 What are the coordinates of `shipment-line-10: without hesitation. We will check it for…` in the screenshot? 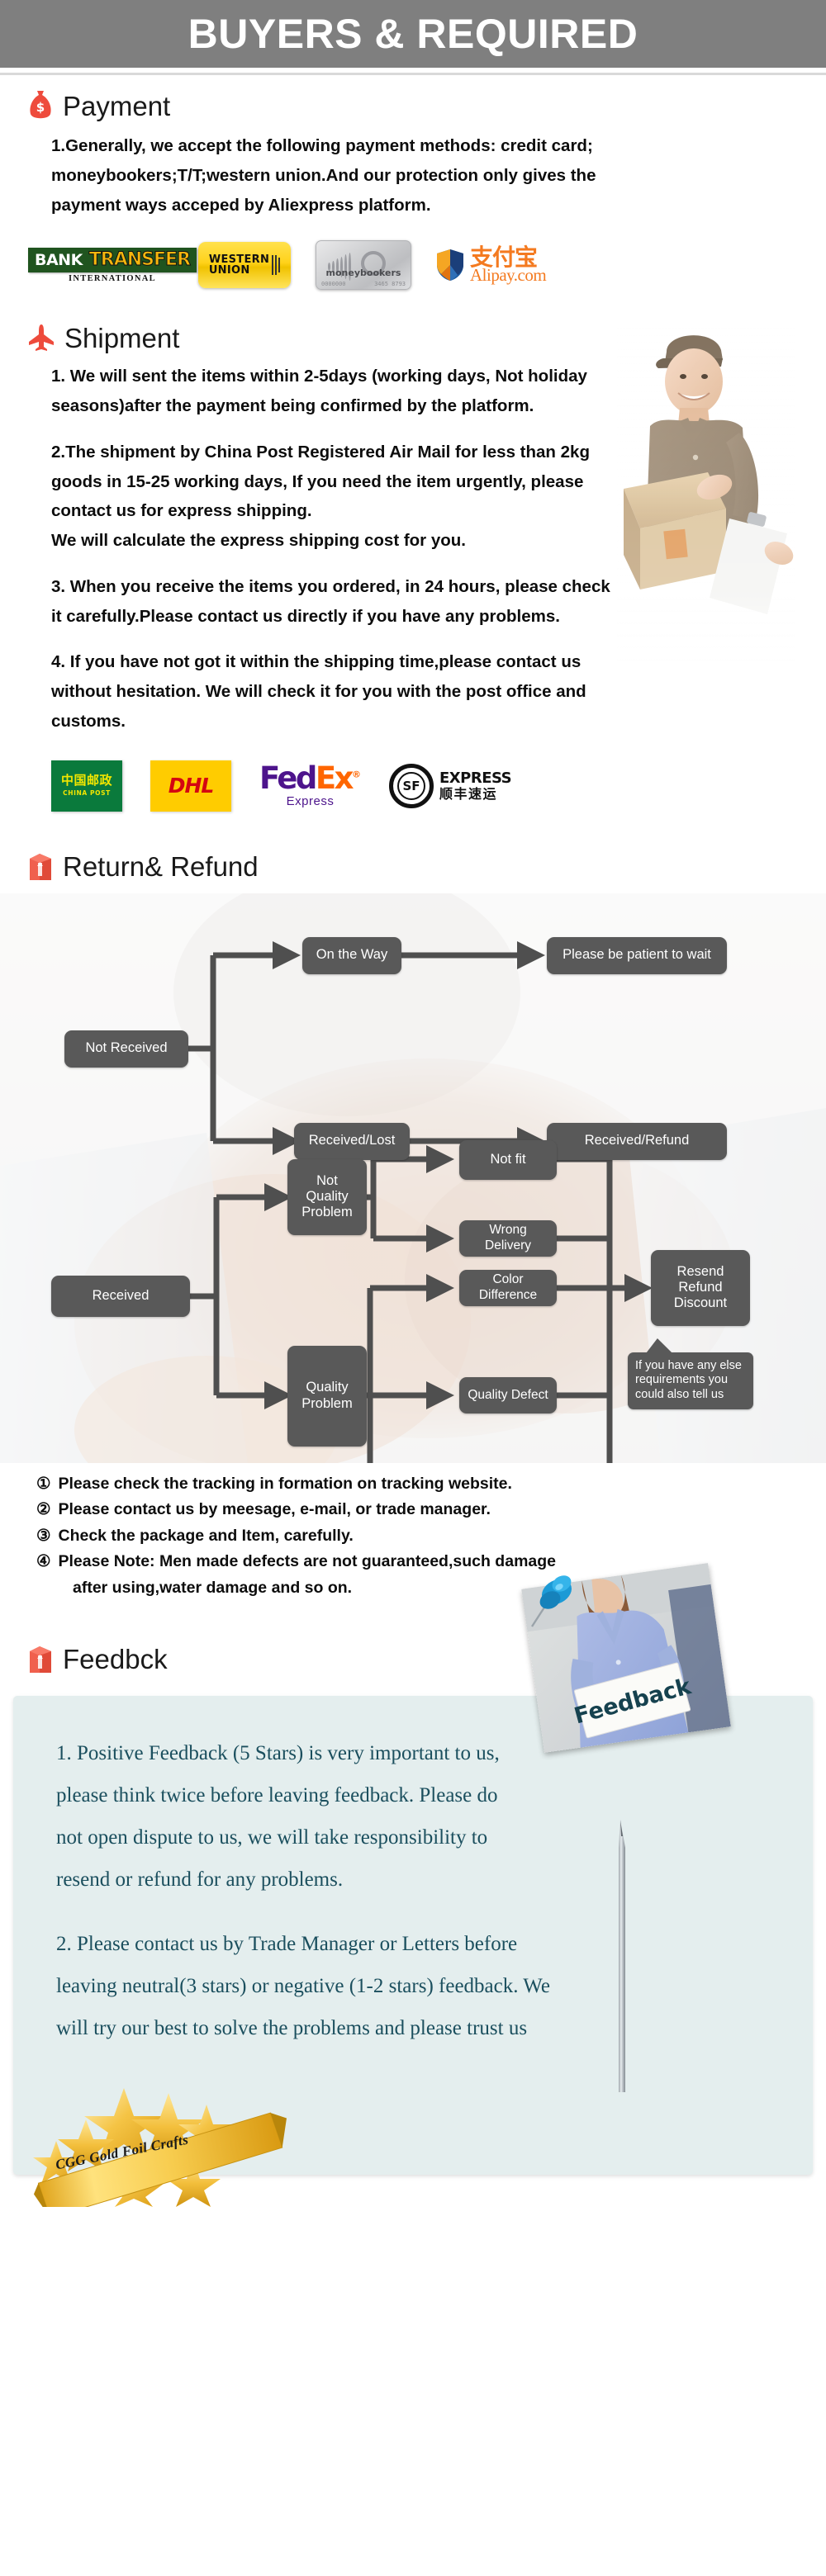 It's located at (318, 692).